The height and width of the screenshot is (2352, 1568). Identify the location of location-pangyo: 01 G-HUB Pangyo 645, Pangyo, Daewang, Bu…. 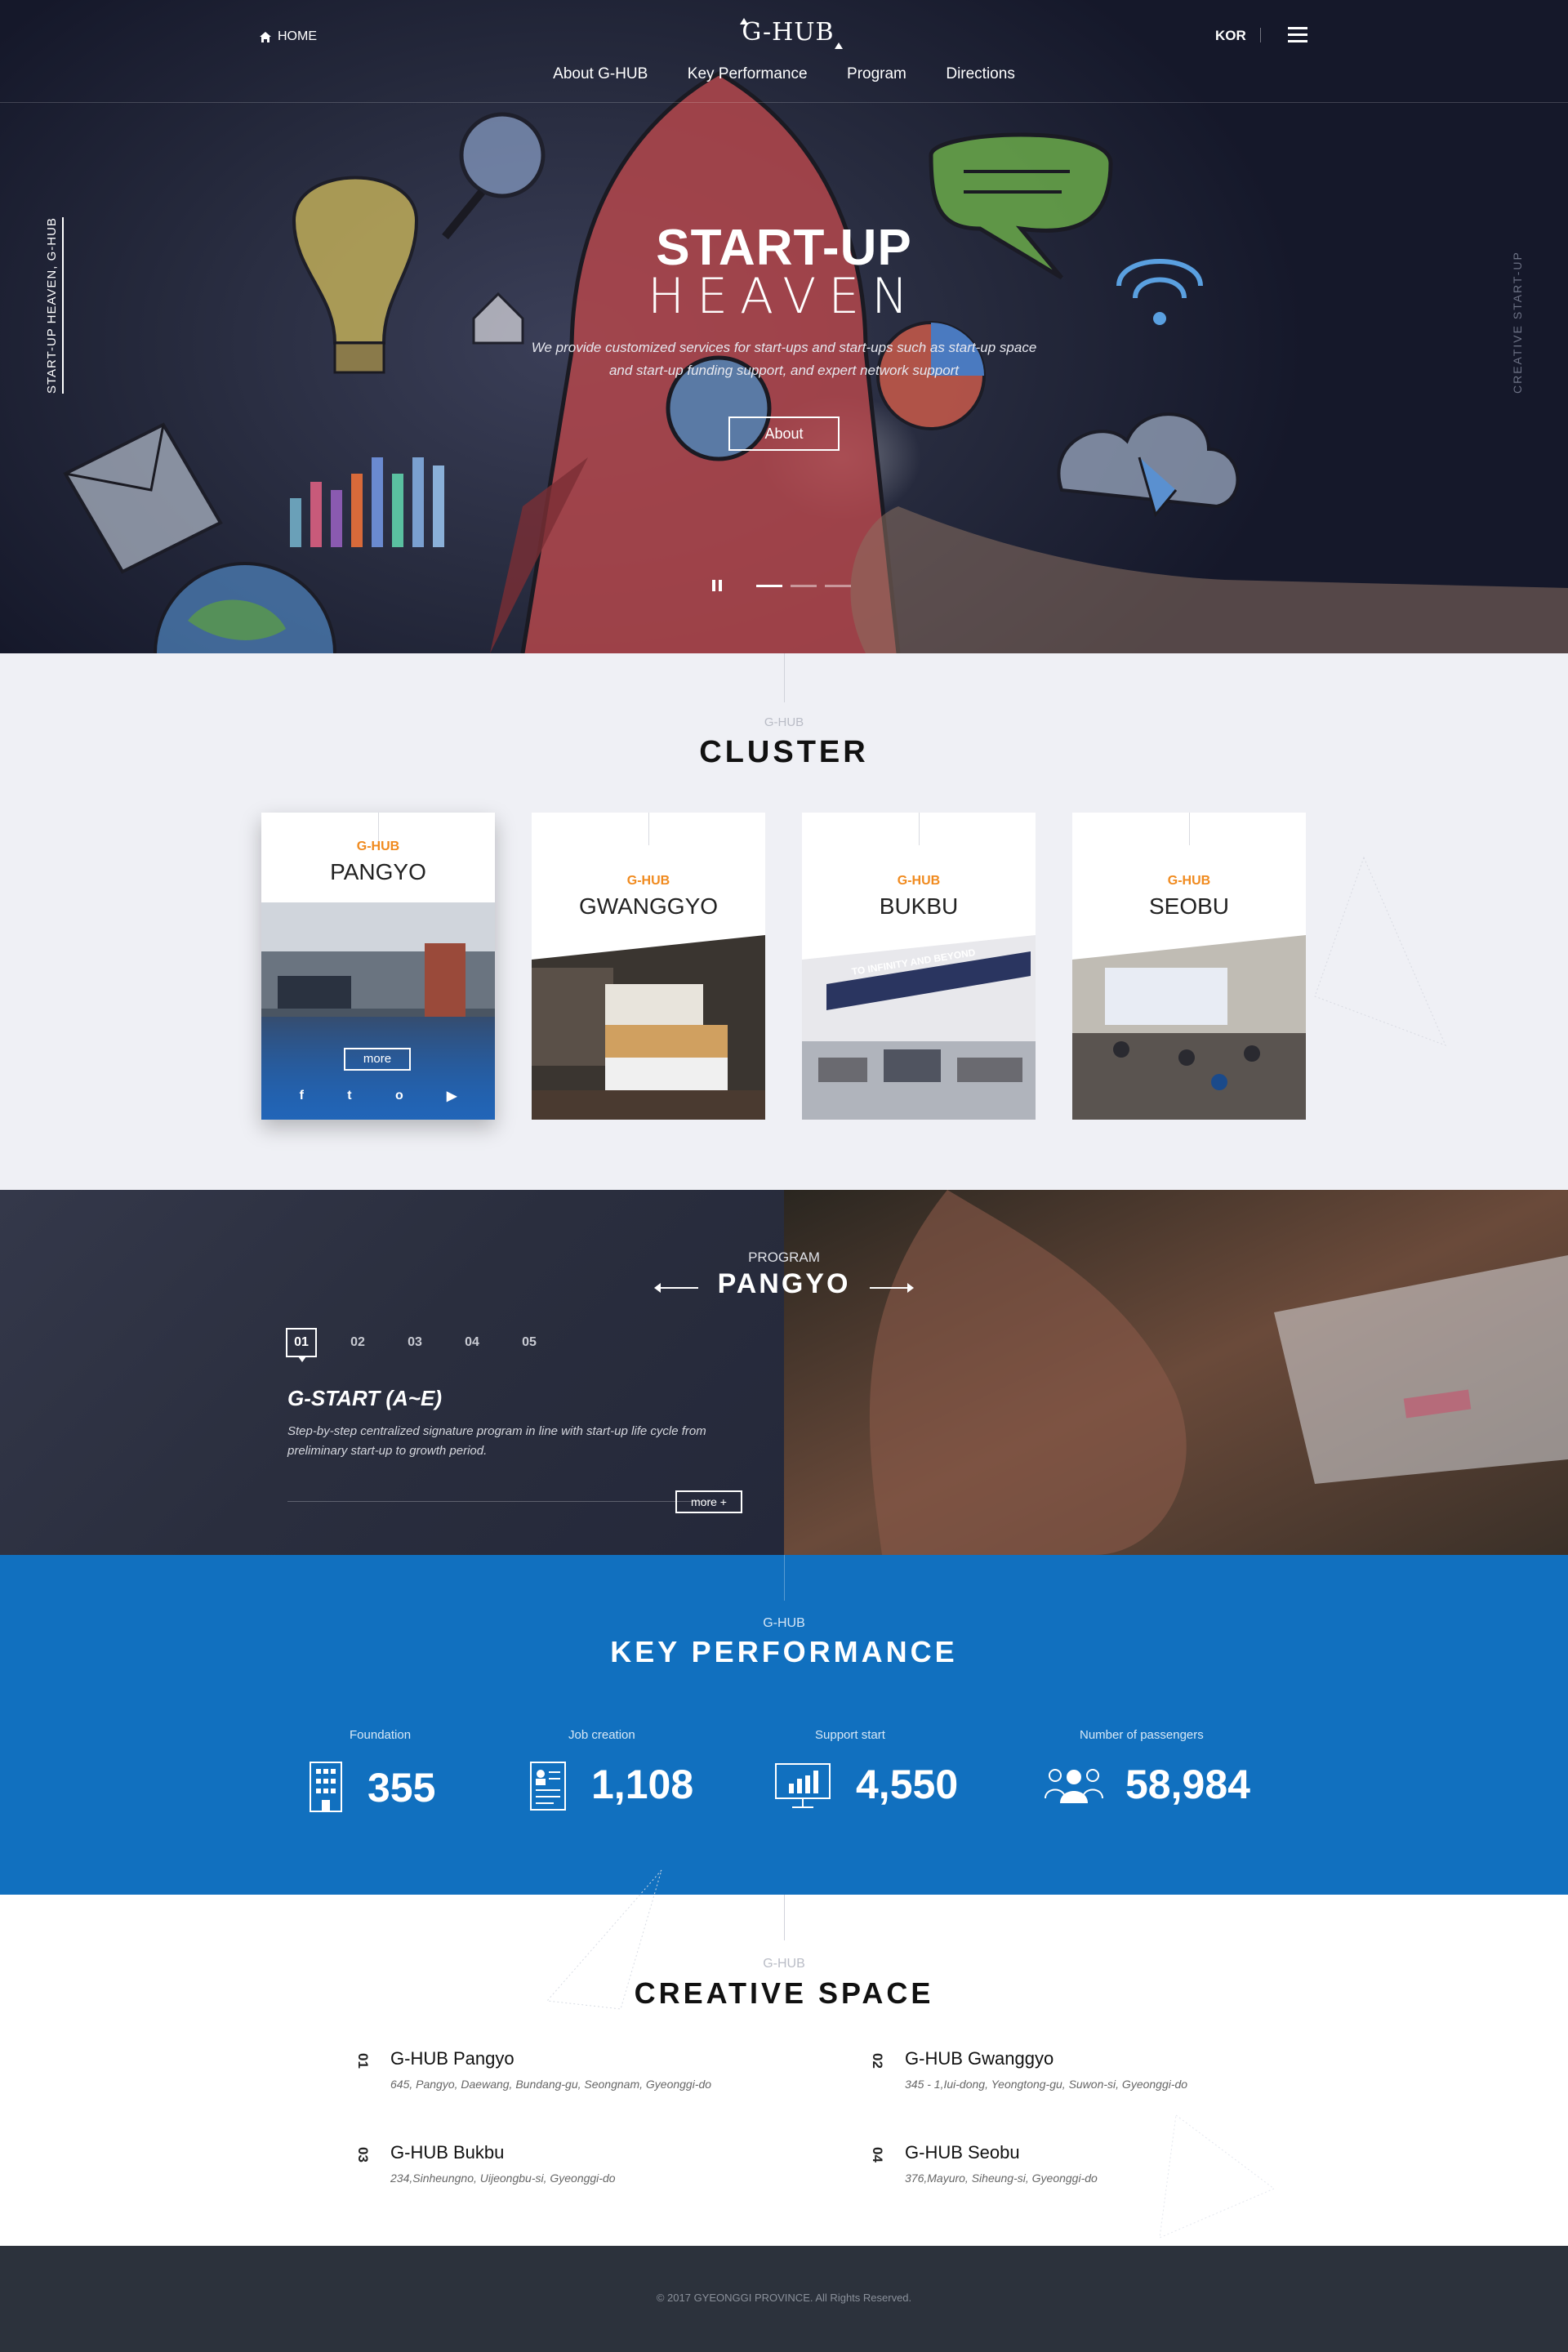
(533, 2069).